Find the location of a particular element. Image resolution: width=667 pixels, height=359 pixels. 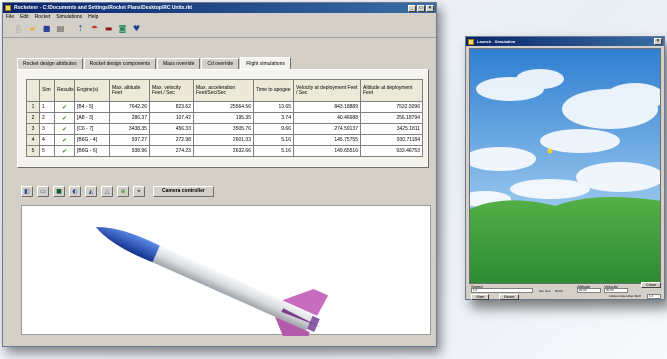

menu-help: Help is located at coordinates (93, 17).